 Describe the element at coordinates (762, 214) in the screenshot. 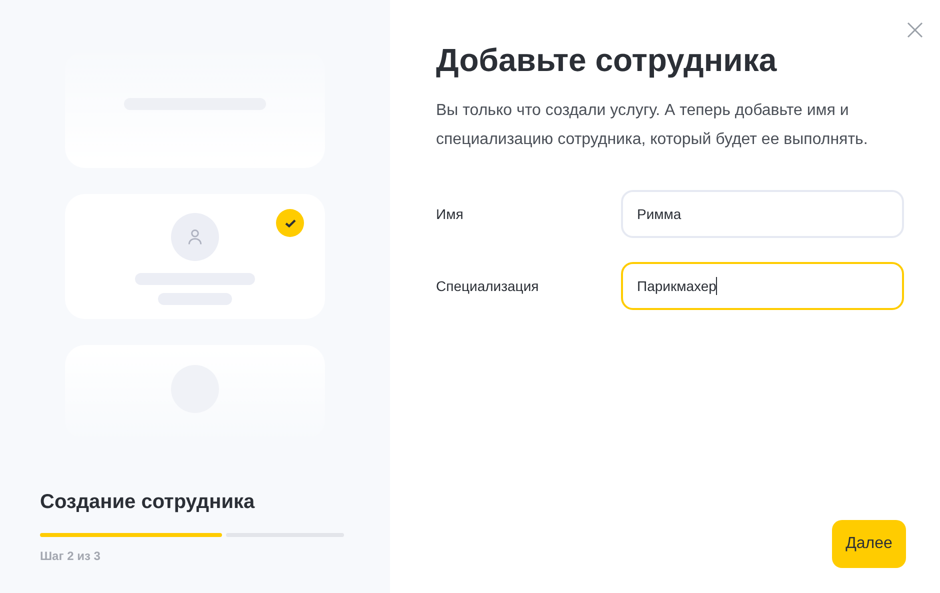

I see `text-field: Римма` at that location.